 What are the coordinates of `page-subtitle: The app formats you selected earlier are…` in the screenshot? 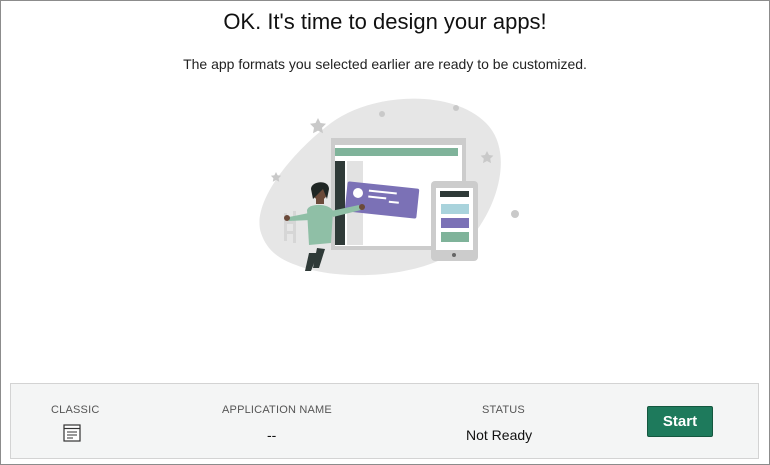 It's located at (385, 64).